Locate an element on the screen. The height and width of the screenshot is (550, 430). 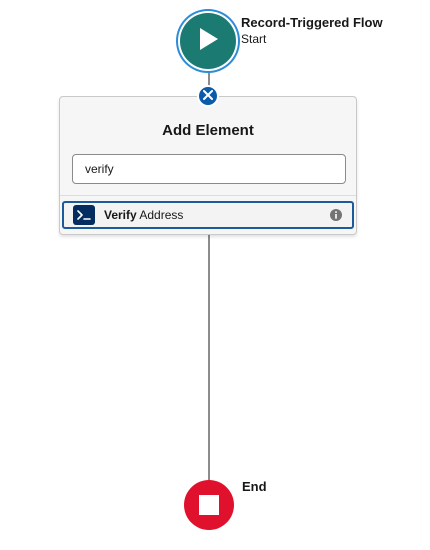
connector-bottom is located at coordinates (209, 358).